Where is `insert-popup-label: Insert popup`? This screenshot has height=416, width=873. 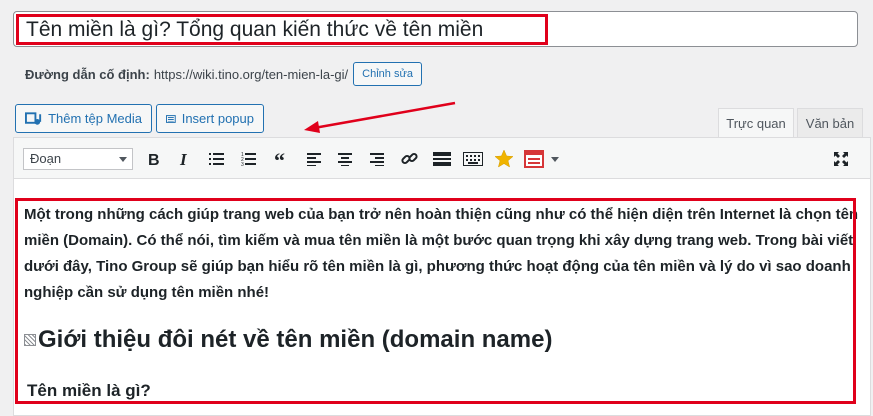 insert-popup-label: Insert popup is located at coordinates (217, 118).